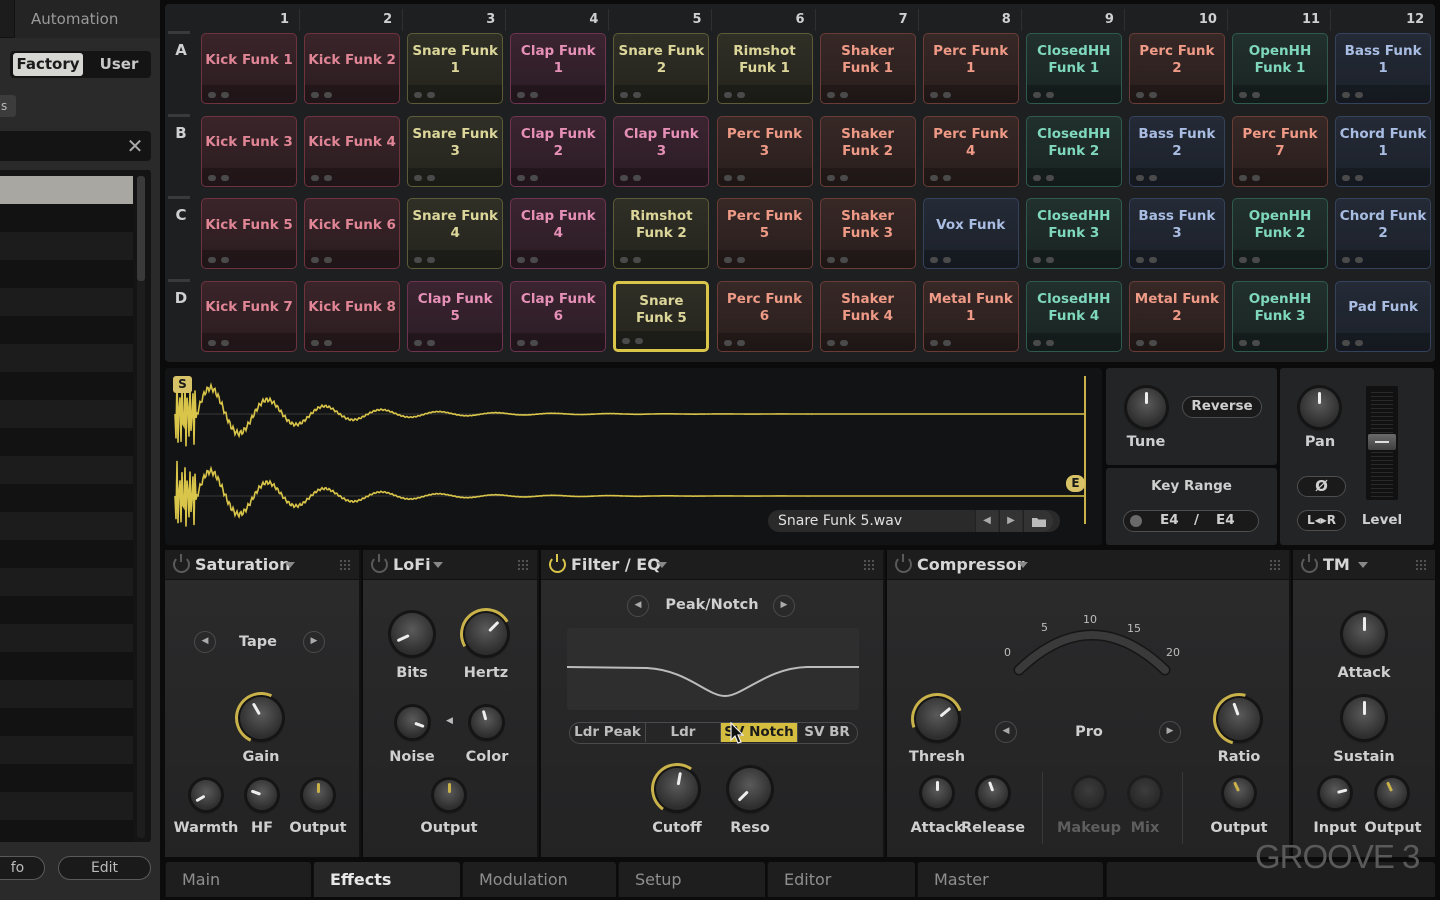  Describe the element at coordinates (1176, 151) in the screenshot. I see `pad: Bass Funk 2` at that location.